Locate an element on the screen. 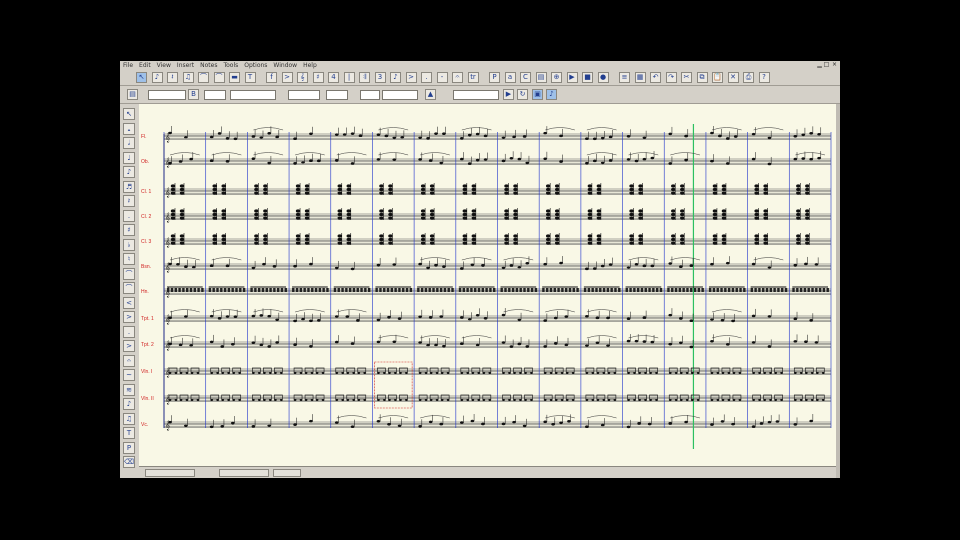 This screenshot has height=540, width=960. time-icon: 4 is located at coordinates (333, 77).